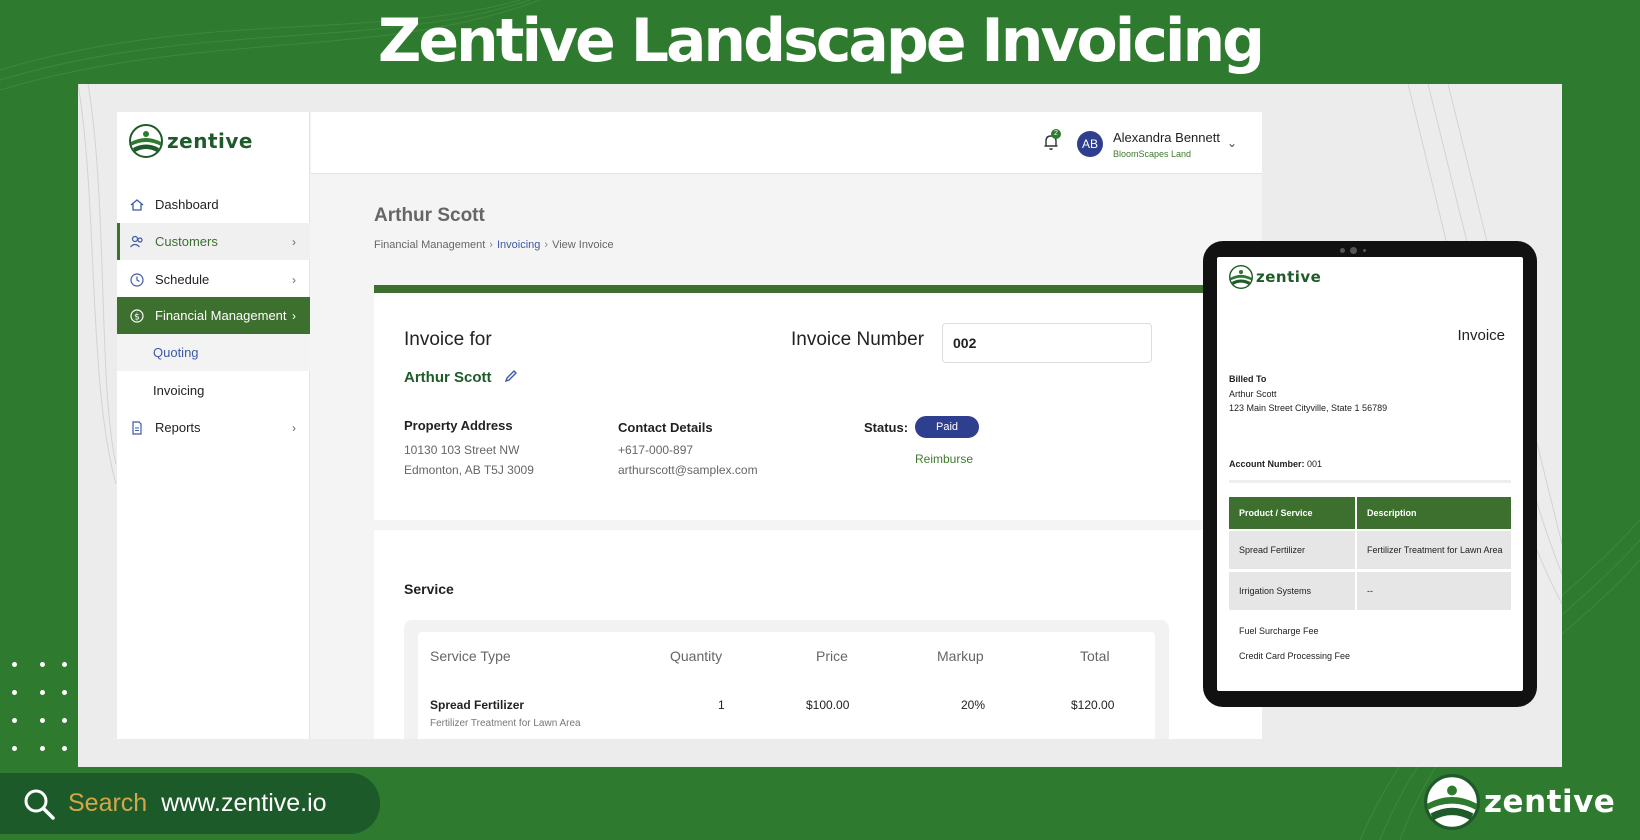  I want to click on contact-email: arthurscott@samplex.com, so click(688, 470).